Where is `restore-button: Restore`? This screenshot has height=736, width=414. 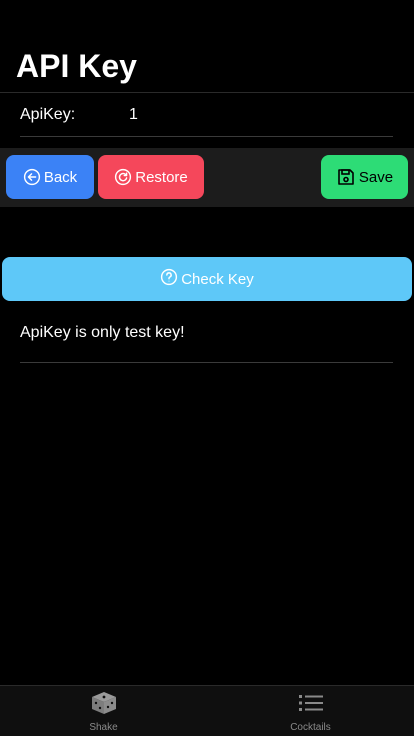
restore-button: Restore is located at coordinates (151, 177).